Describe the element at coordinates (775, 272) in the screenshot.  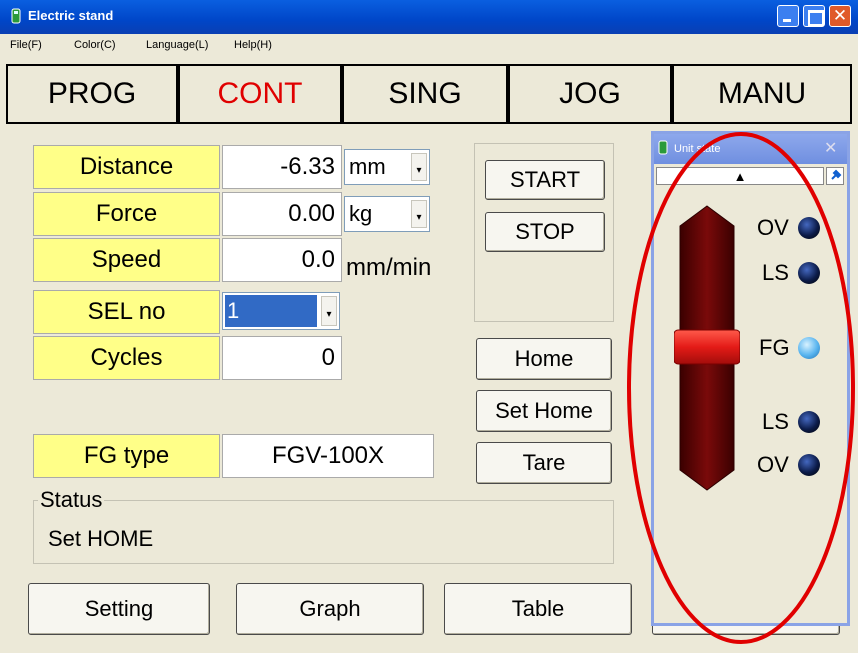
I see `indicator-ls-top-label: LS` at that location.